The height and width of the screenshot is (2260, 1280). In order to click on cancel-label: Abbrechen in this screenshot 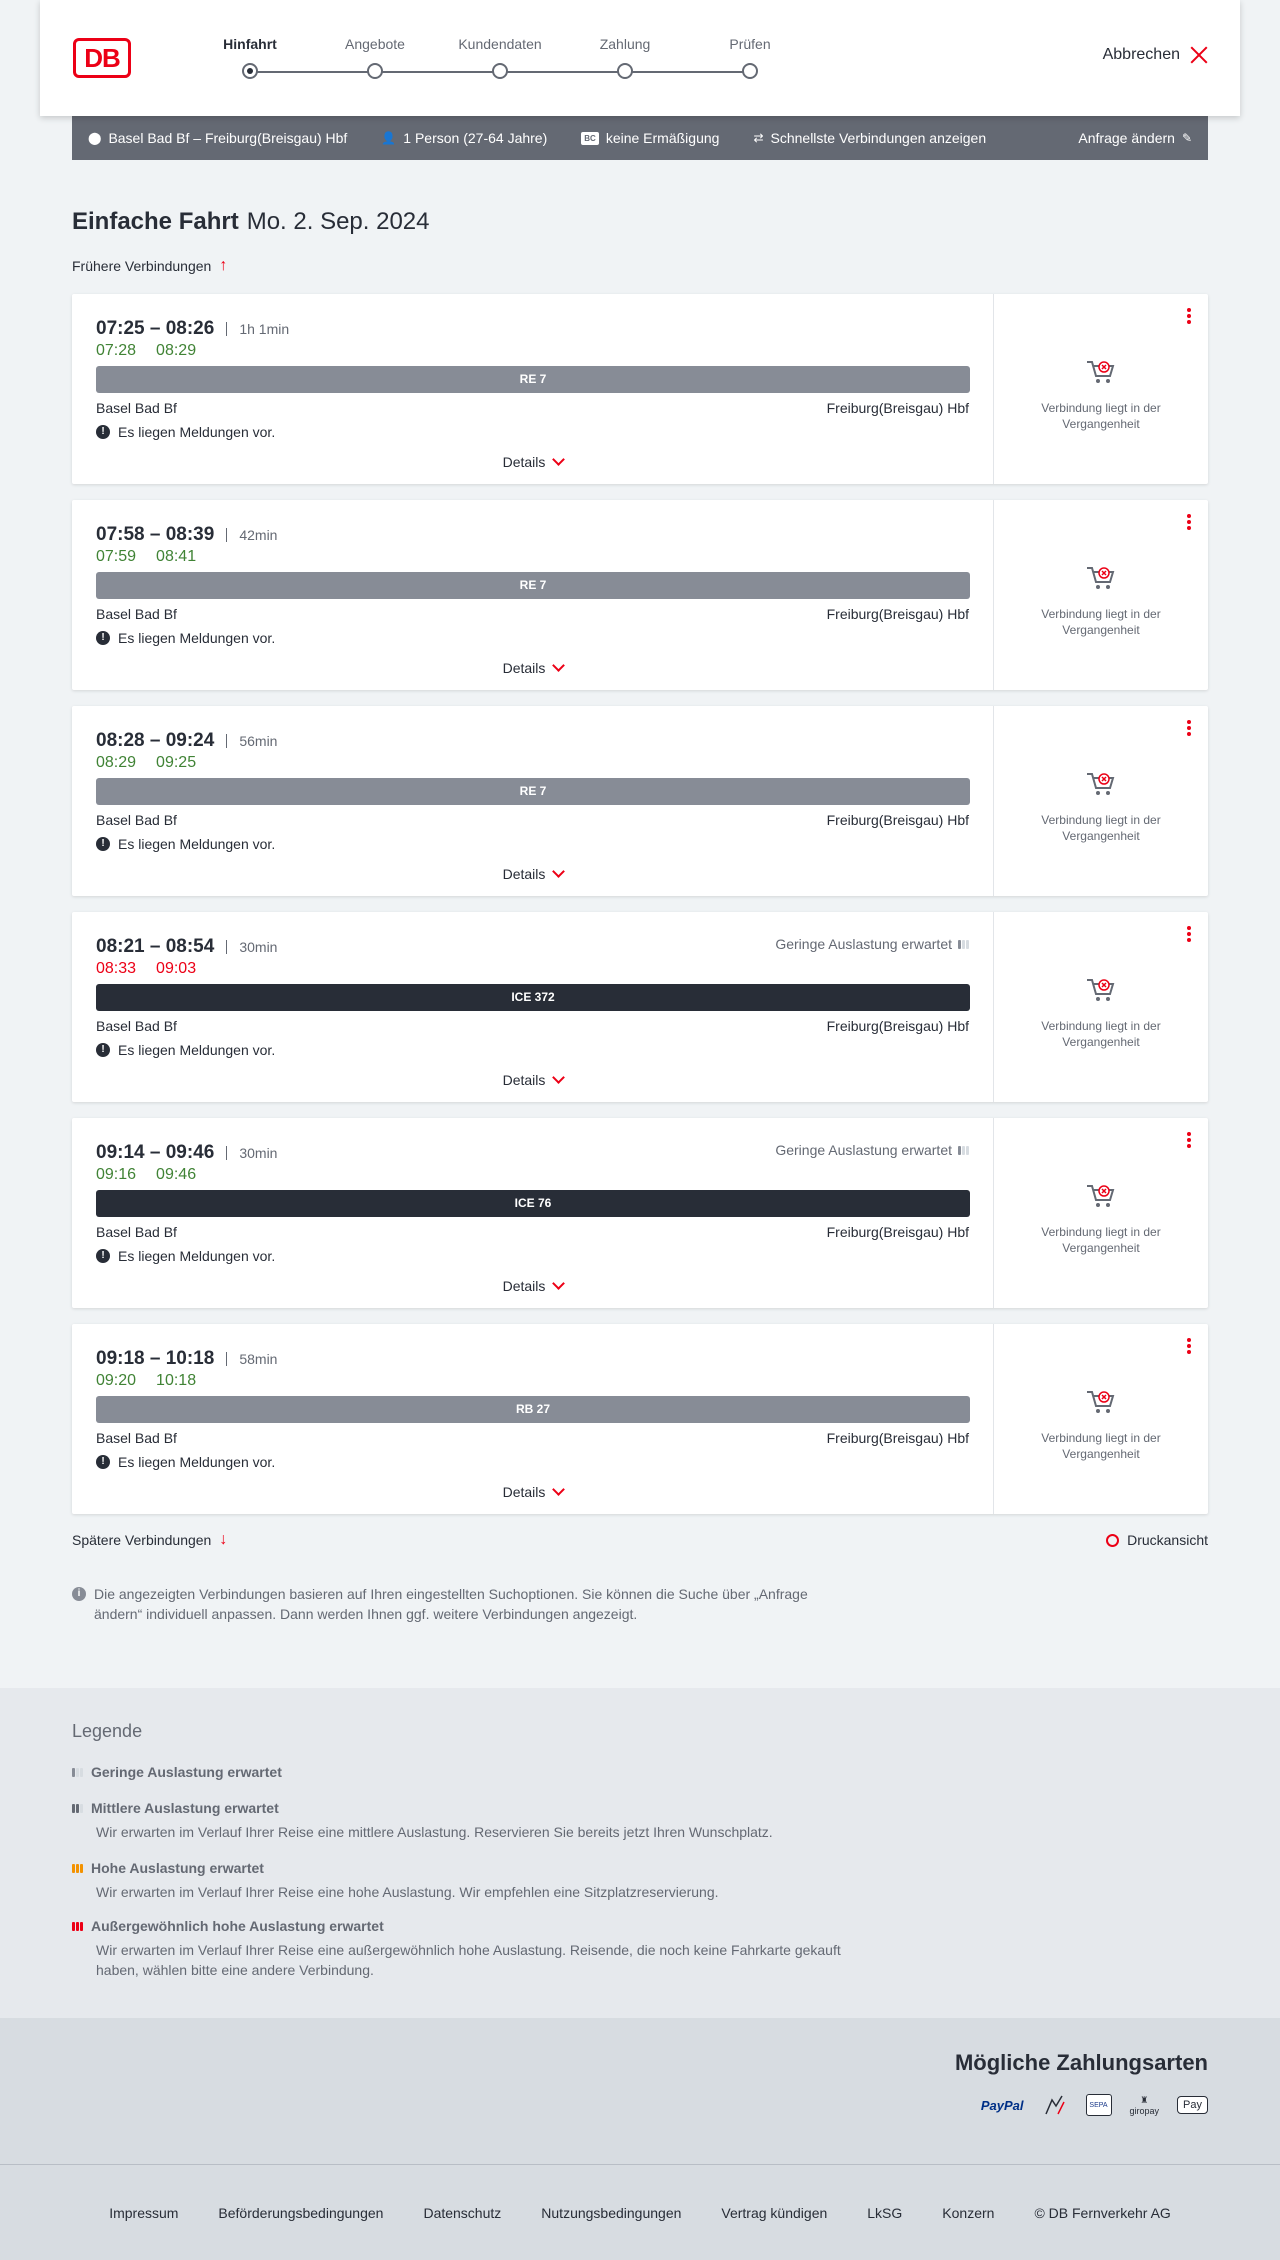, I will do `click(1141, 54)`.